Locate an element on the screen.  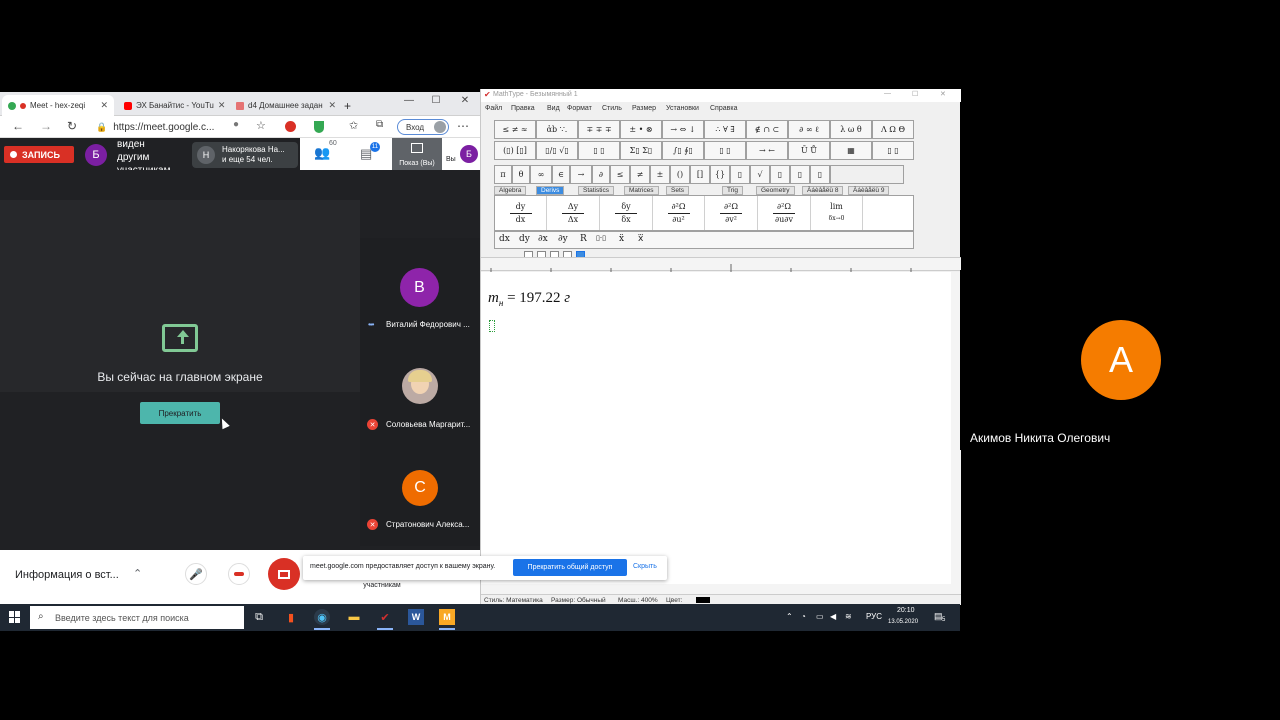
palette-fences: (▯) [▯] is located at coordinates (515, 150).